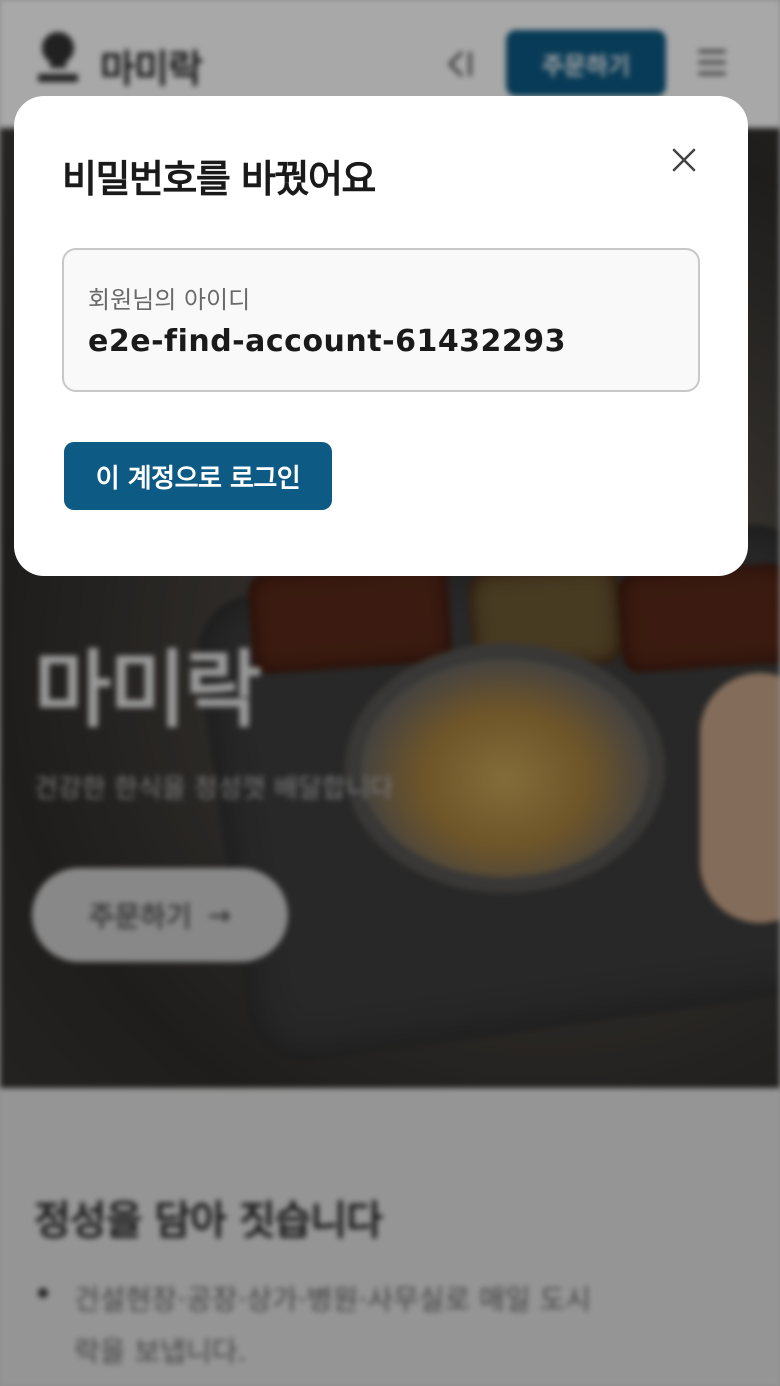 The height and width of the screenshot is (1386, 780). What do you see at coordinates (381, 320) in the screenshot?
I see `account-id-box: 회원님의 아이디 e2e-find-account-61432293` at bounding box center [381, 320].